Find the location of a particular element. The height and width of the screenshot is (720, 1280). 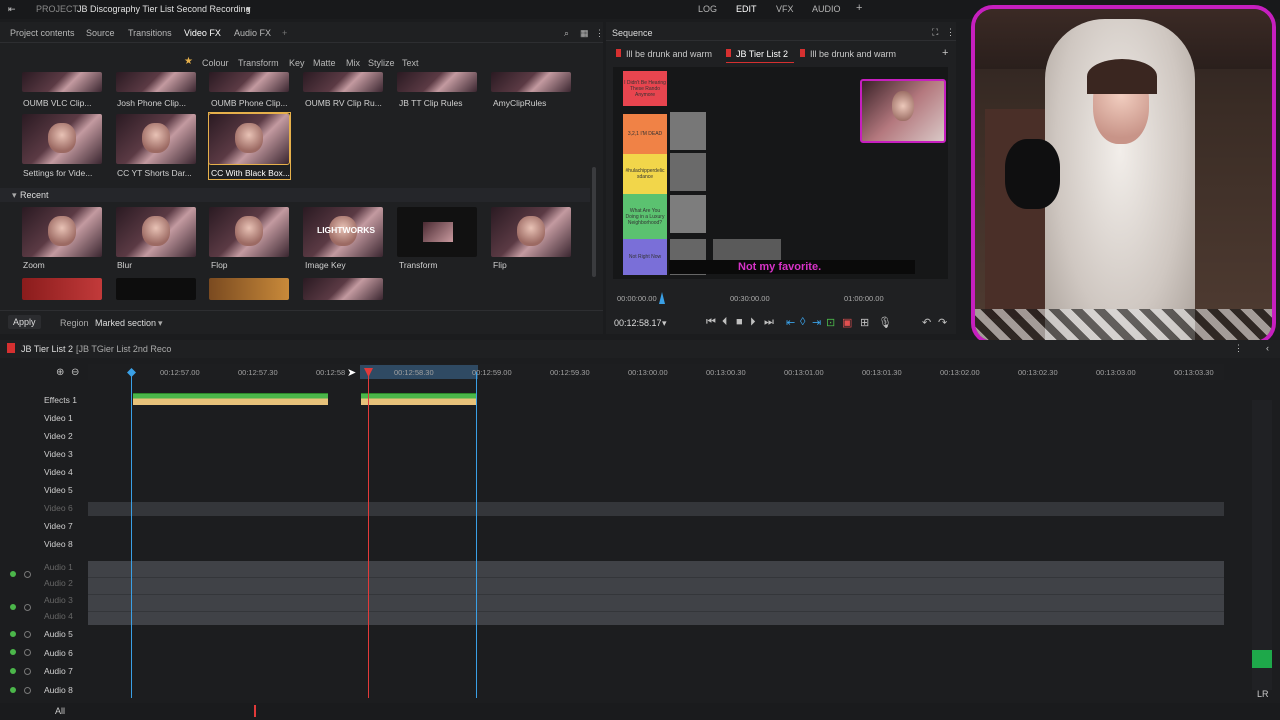

recent-thumb-flip is located at coordinates (531, 232).